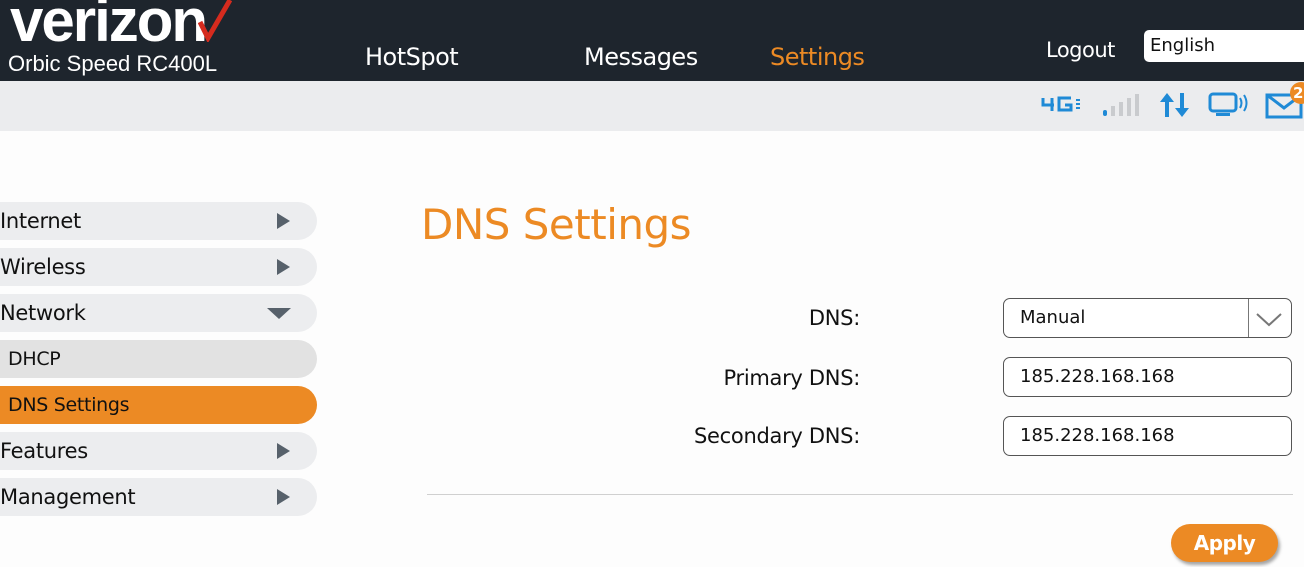  I want to click on device-model: Orbic Speed RC400L, so click(113, 63).